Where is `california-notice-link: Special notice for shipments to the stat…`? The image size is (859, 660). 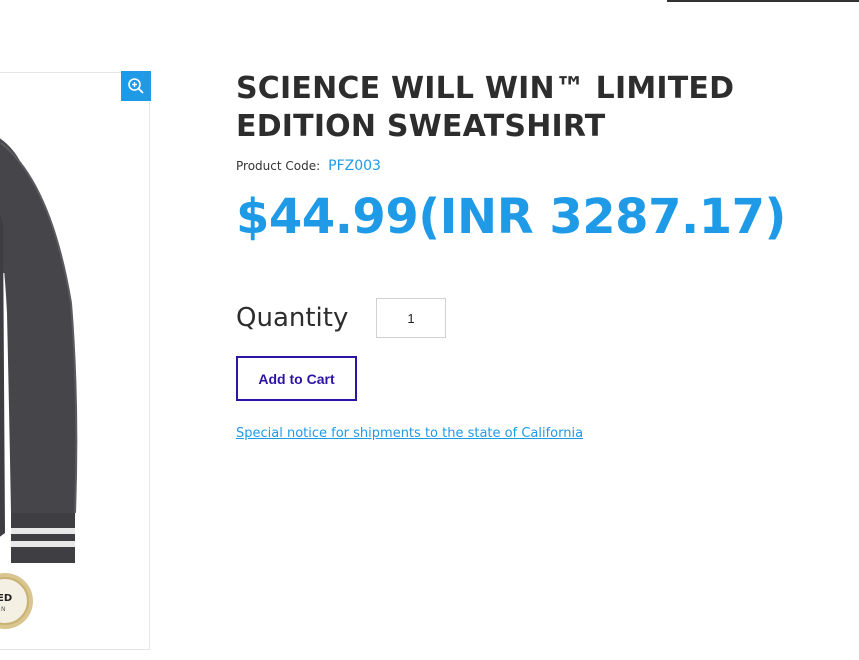 california-notice-link: Special notice for shipments to the stat… is located at coordinates (409, 433).